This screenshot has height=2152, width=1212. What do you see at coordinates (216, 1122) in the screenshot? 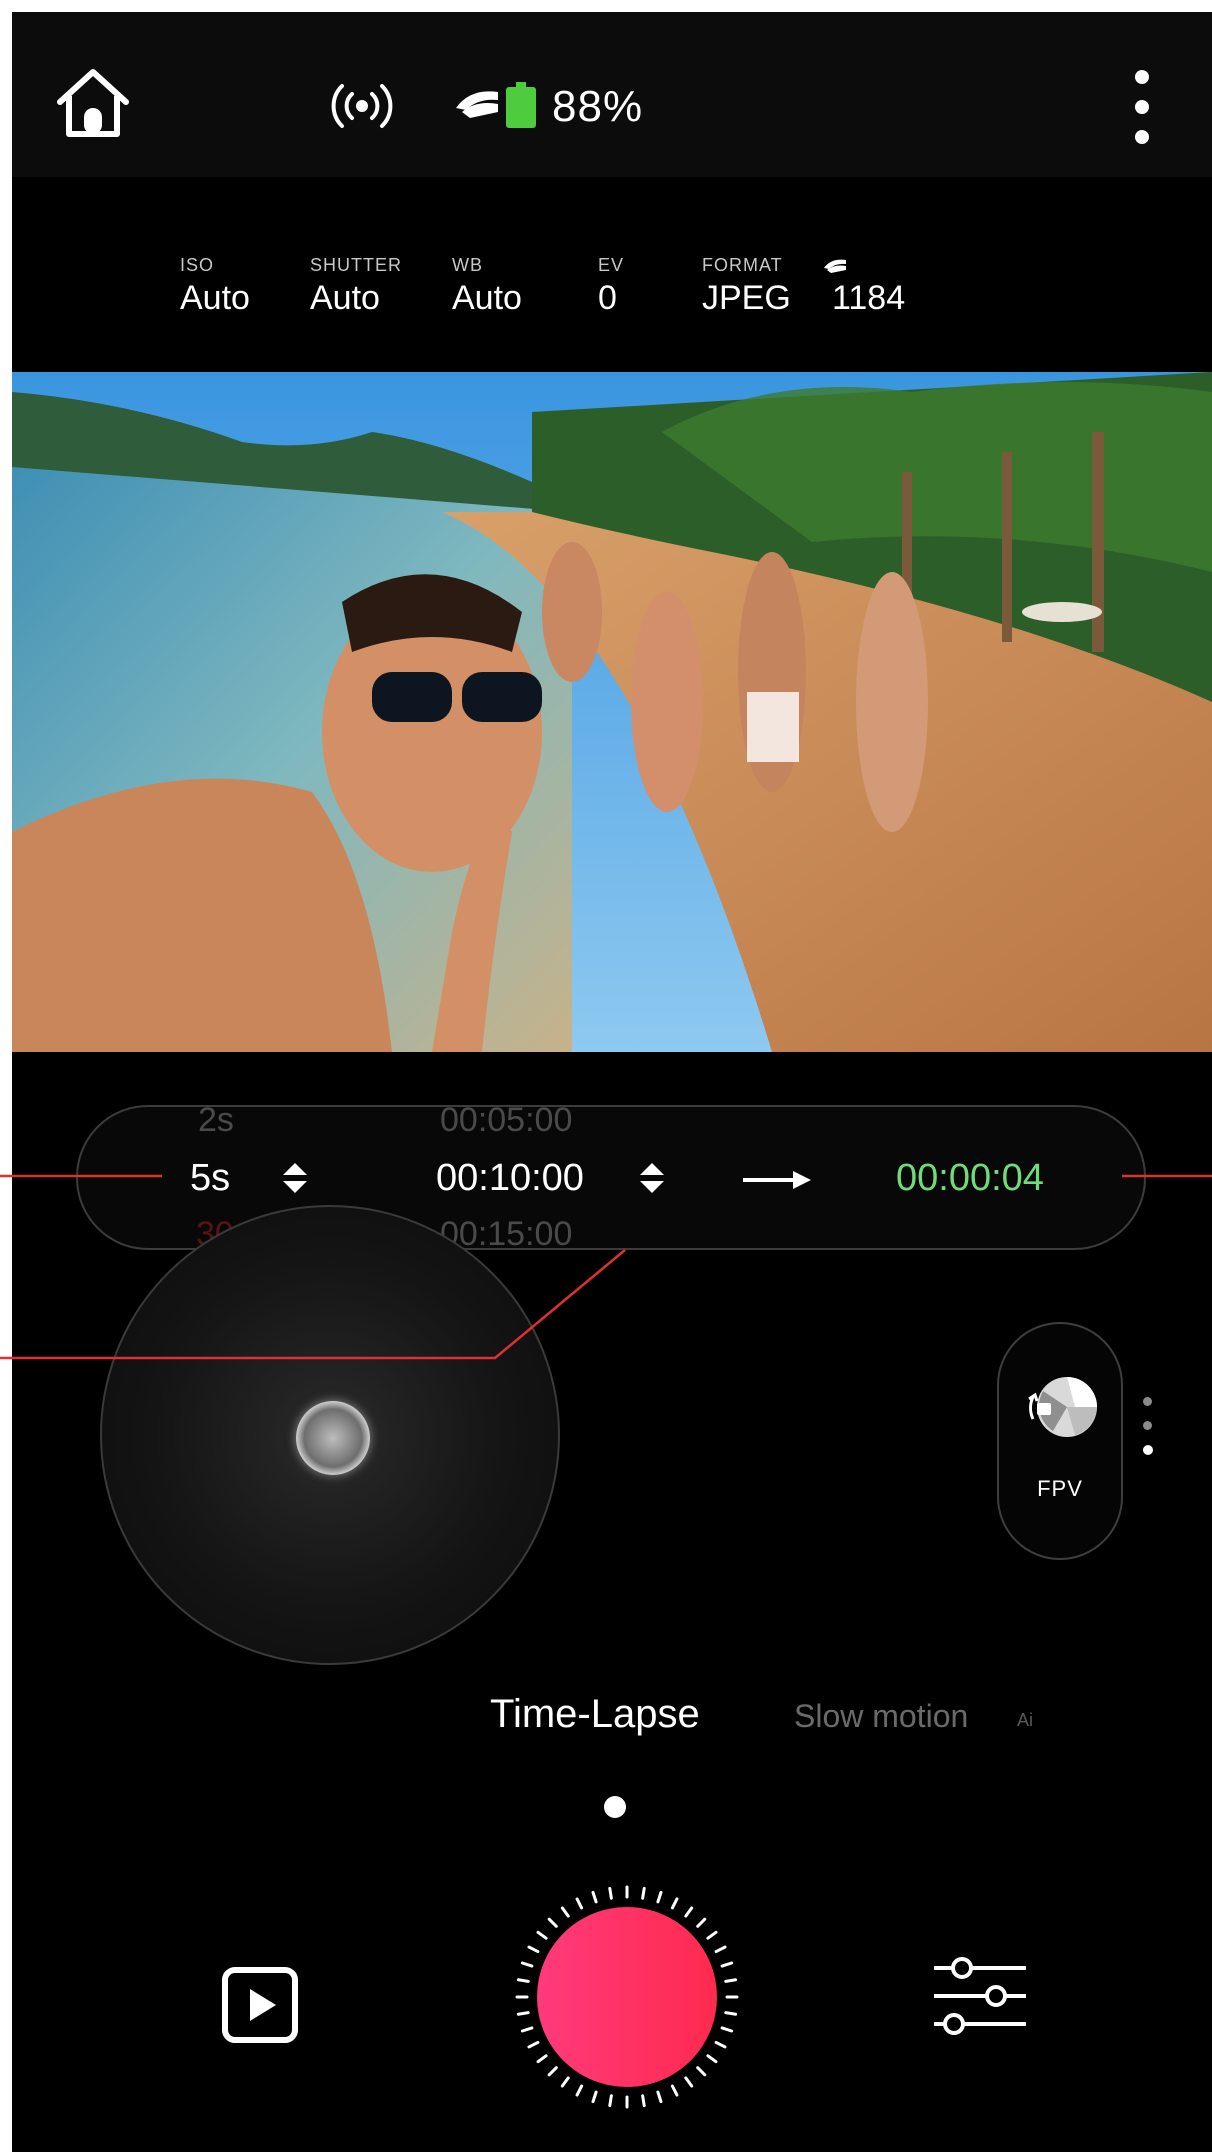
I see `interval-prev: 2s` at bounding box center [216, 1122].